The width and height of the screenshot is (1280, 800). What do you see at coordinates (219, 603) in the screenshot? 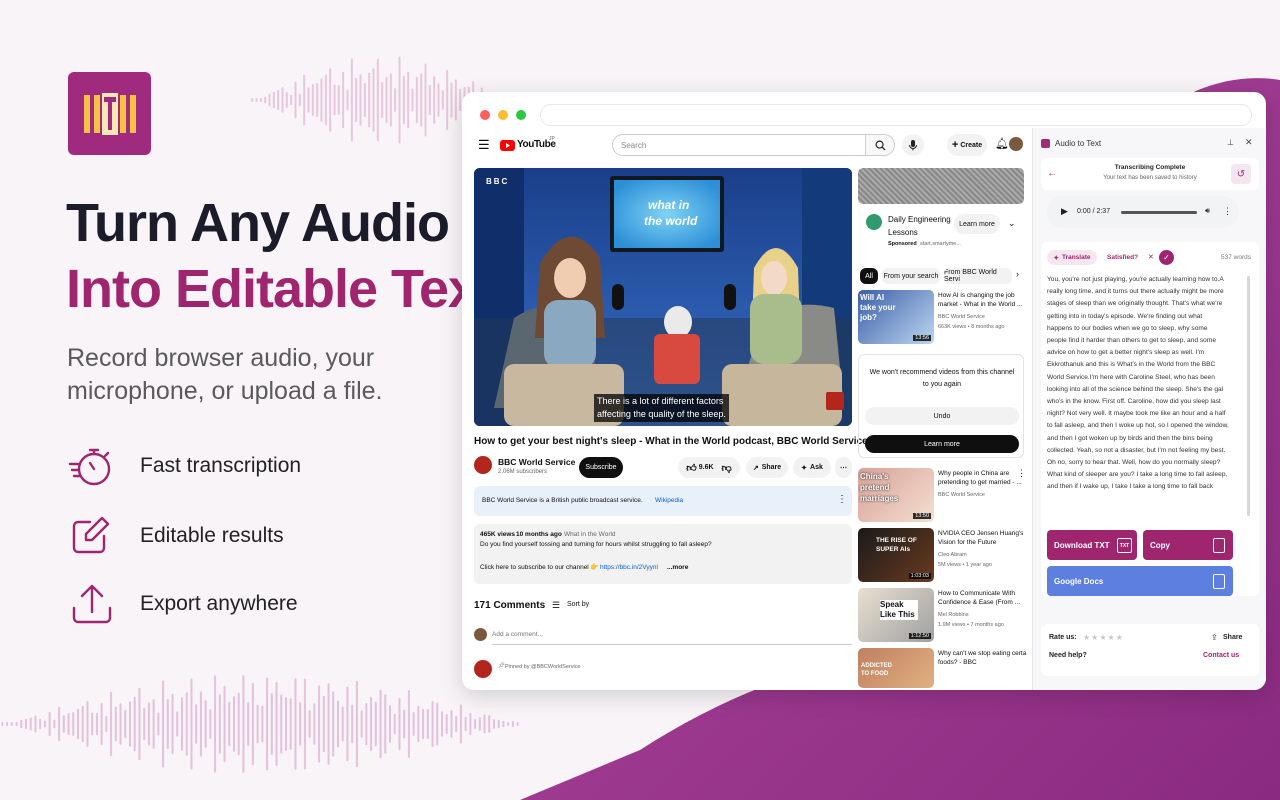
I see `feature-label: Export anywhere` at bounding box center [219, 603].